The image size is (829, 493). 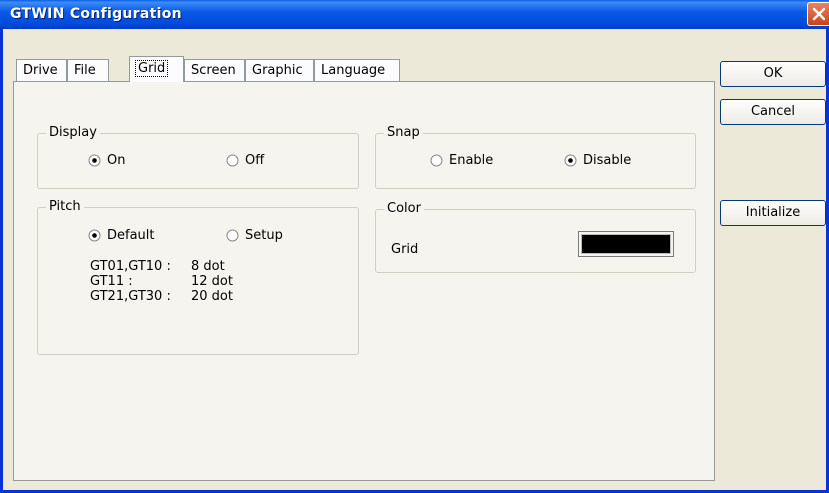 What do you see at coordinates (773, 213) in the screenshot?
I see `initialize-button: Initialize` at bounding box center [773, 213].